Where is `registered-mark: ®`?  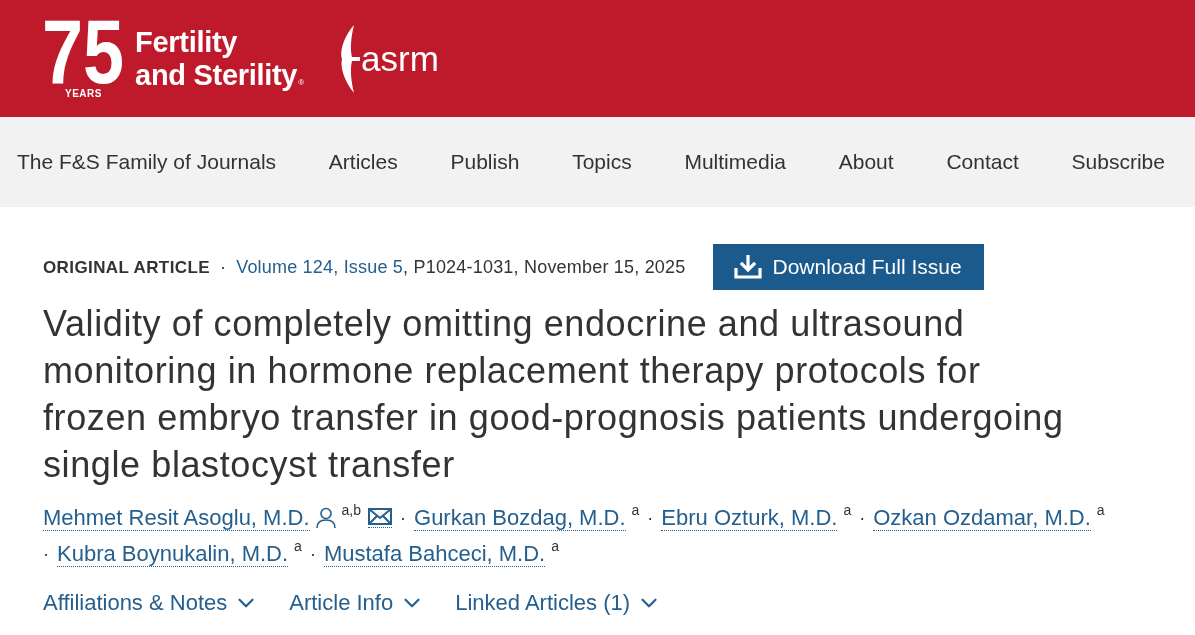 registered-mark: ® is located at coordinates (301, 82).